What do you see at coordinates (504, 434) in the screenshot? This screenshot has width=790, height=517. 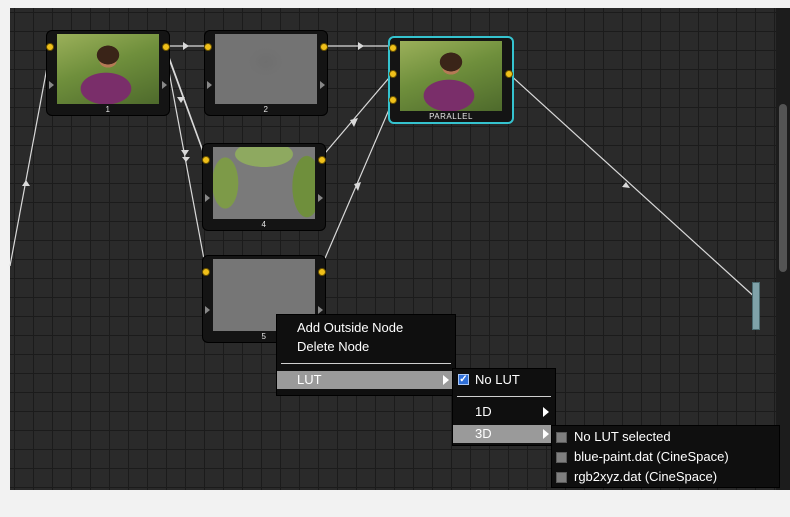 I see `lut-3d-menu-item: 3D` at bounding box center [504, 434].